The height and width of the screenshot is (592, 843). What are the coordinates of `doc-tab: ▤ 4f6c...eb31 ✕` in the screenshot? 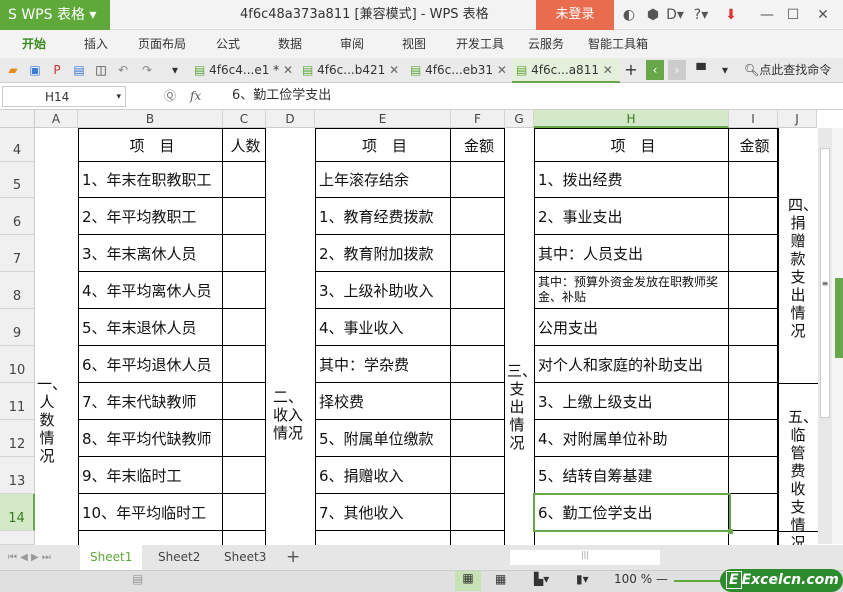 It's located at (458, 70).